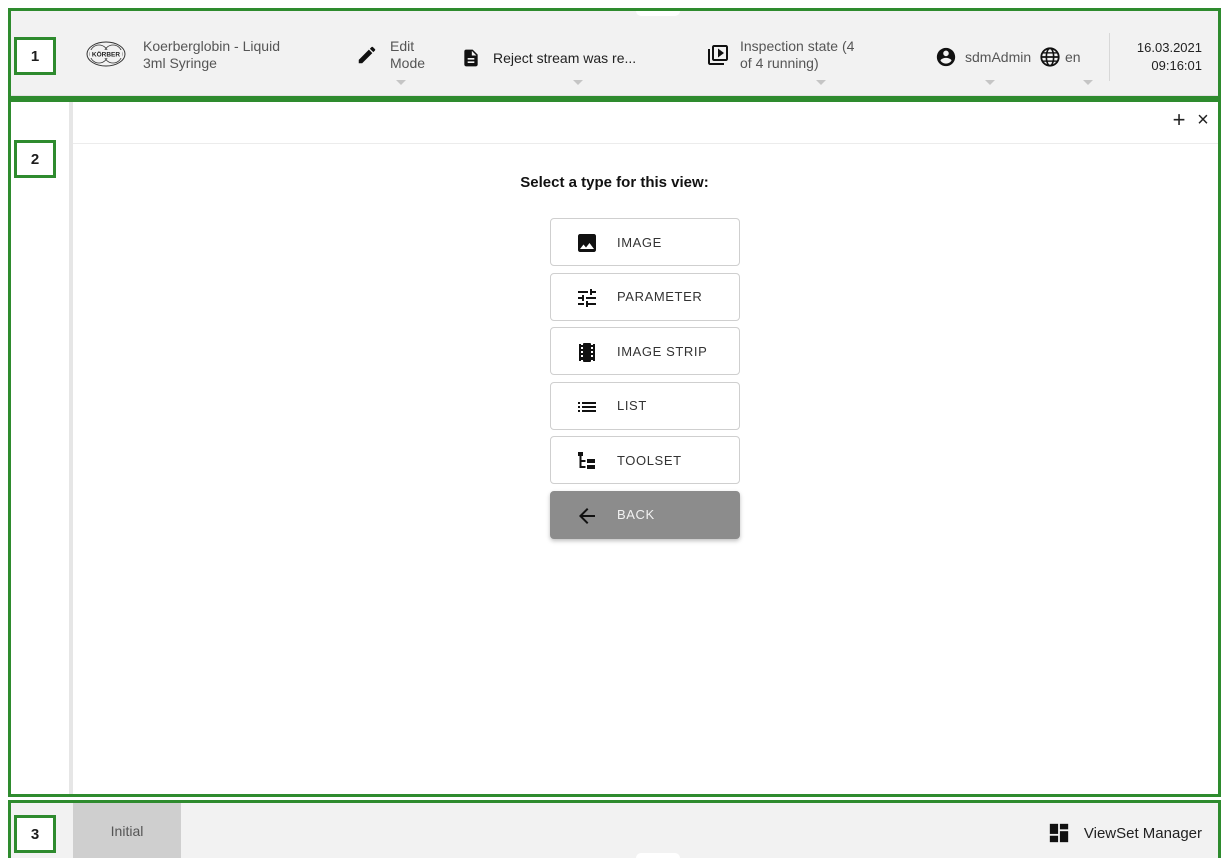 The height and width of the screenshot is (858, 1221). What do you see at coordinates (35, 56) in the screenshot?
I see `region-label-1: 1` at bounding box center [35, 56].